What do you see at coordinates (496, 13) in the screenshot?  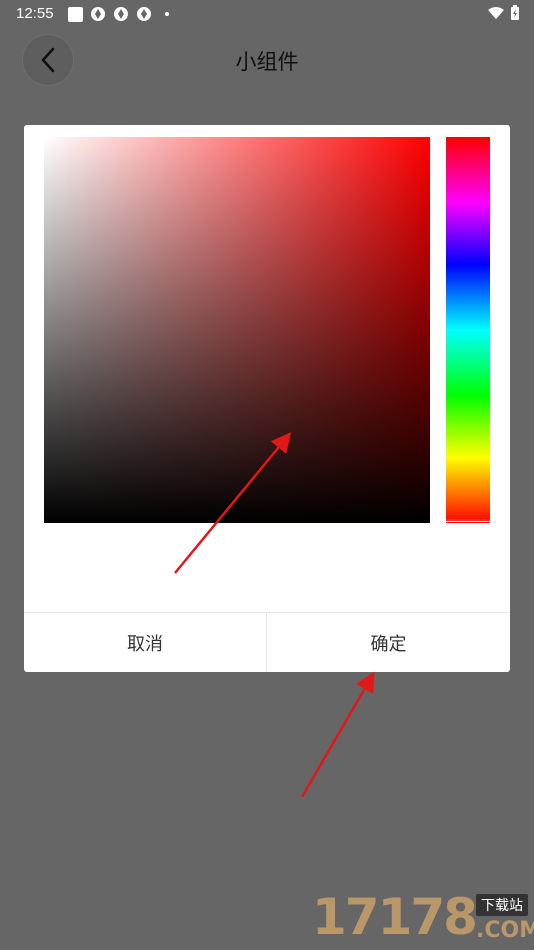 I see `wifi-icon` at bounding box center [496, 13].